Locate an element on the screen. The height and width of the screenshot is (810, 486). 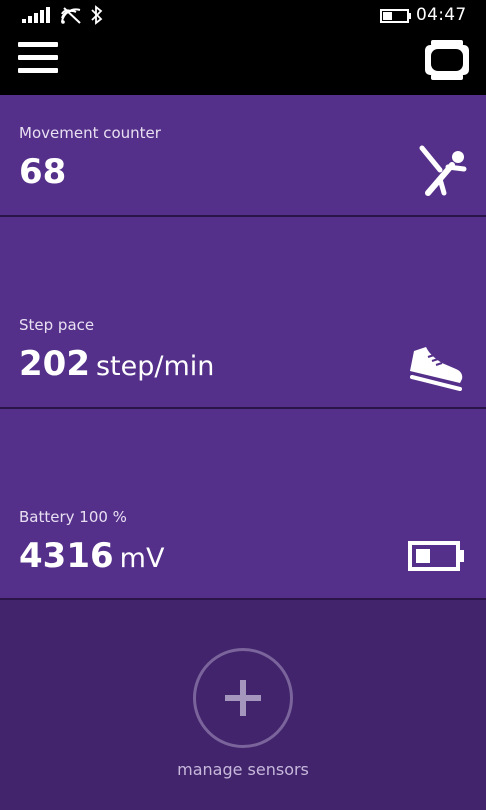
battery-icon is located at coordinates (436, 556).